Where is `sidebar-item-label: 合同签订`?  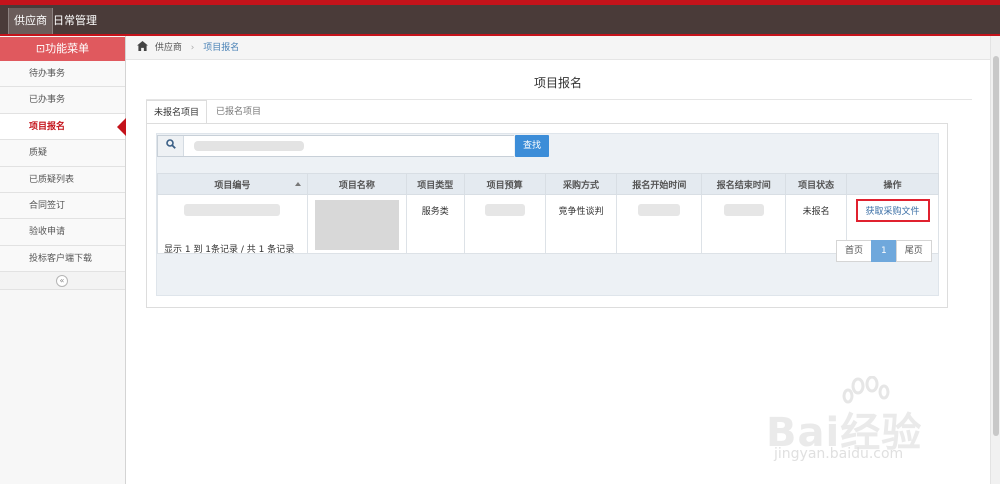 sidebar-item-label: 合同签订 is located at coordinates (47, 205).